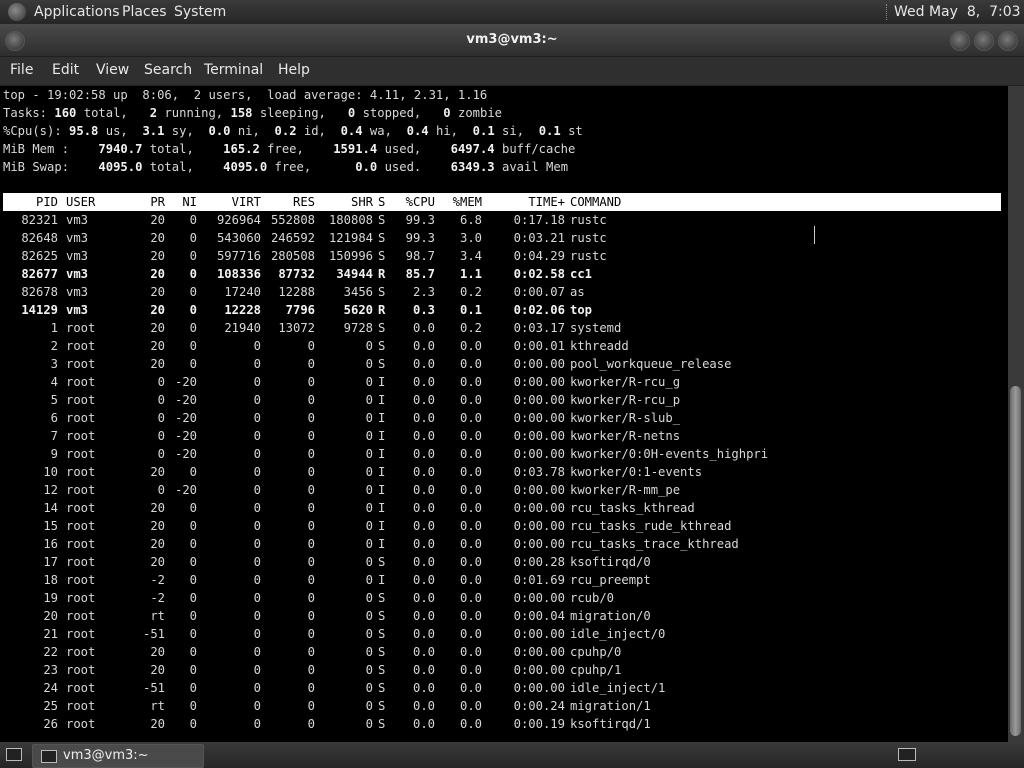 The image size is (1024, 768). Describe the element at coordinates (157, 598) in the screenshot. I see `cell-pr: -2` at that location.